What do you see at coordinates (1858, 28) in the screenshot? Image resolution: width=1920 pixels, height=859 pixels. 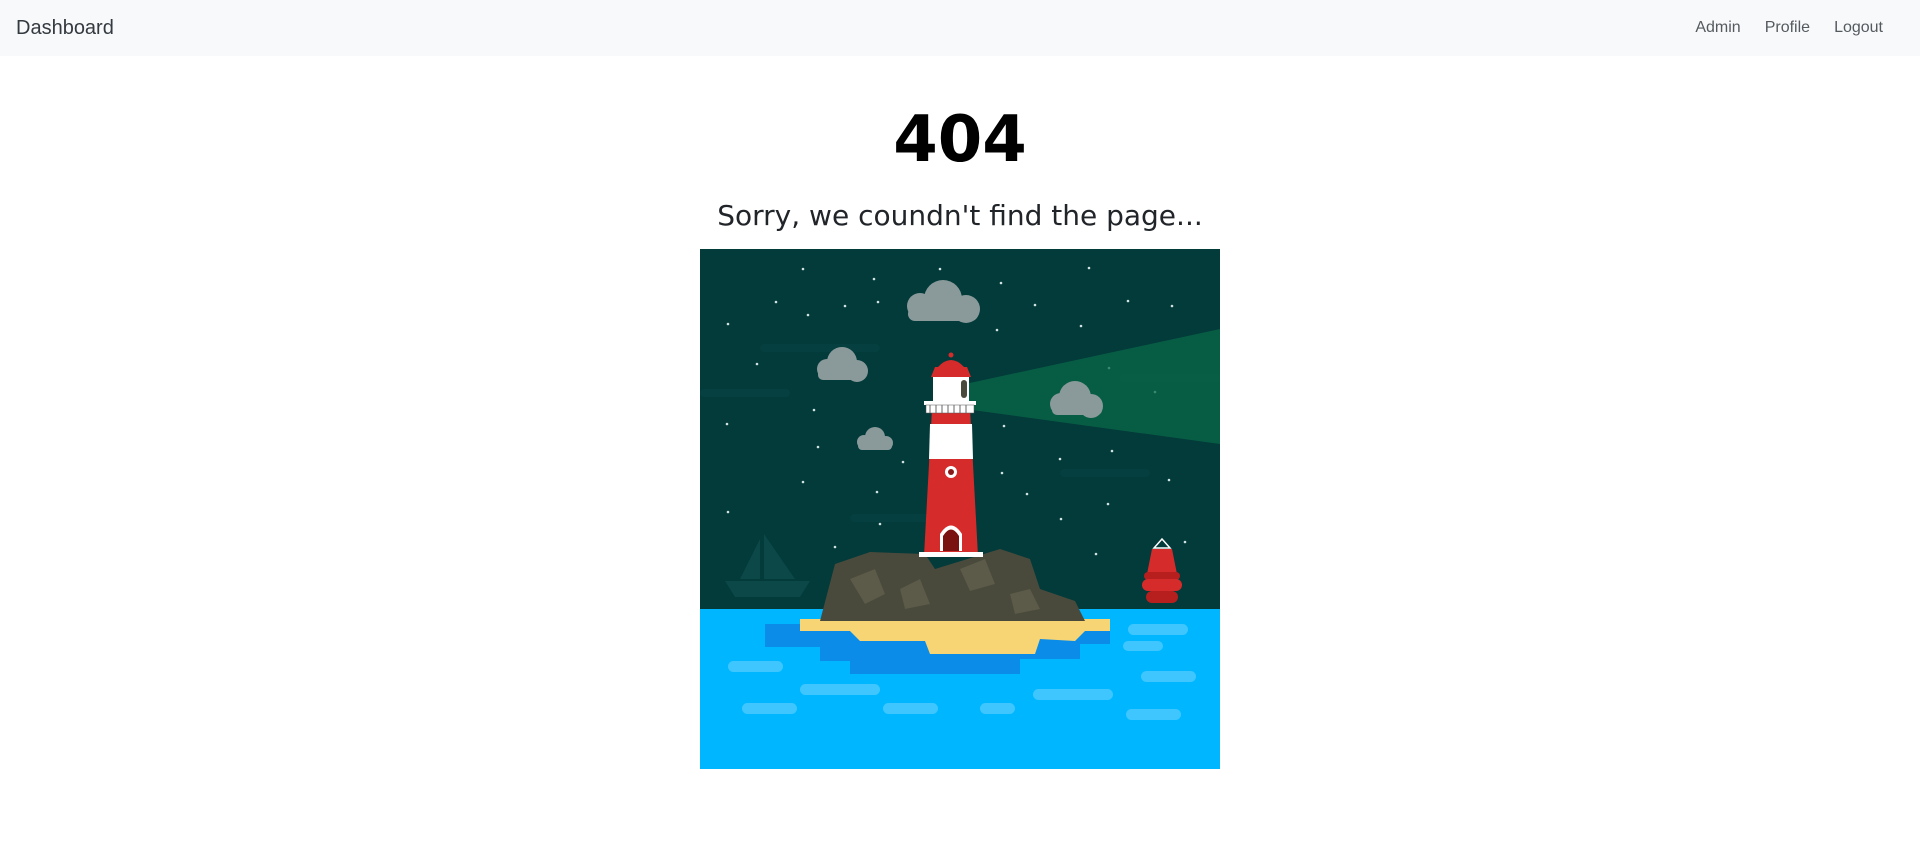 I see `nav-link-logout: Logout` at bounding box center [1858, 28].